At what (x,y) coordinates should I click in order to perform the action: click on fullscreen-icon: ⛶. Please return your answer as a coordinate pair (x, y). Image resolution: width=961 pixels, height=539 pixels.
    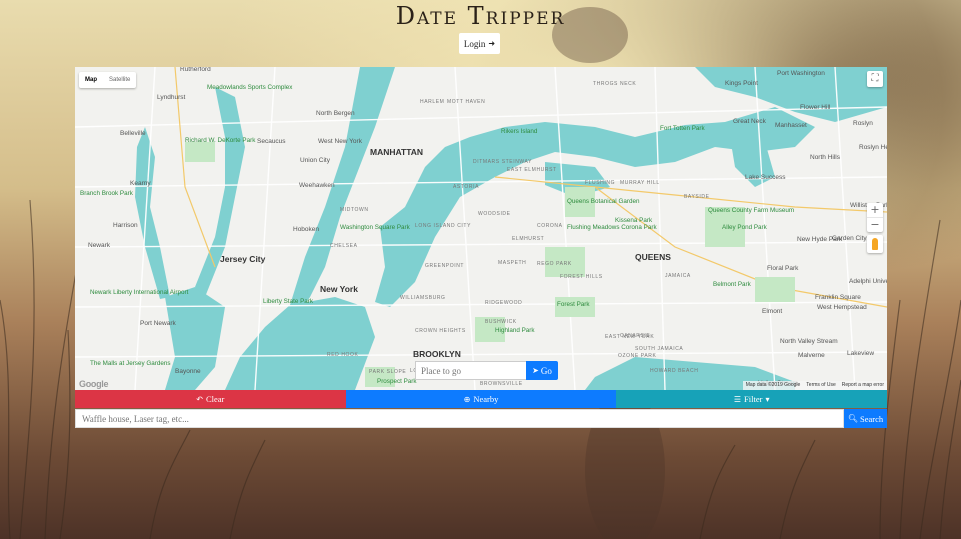
    Looking at the image, I should click on (875, 79).